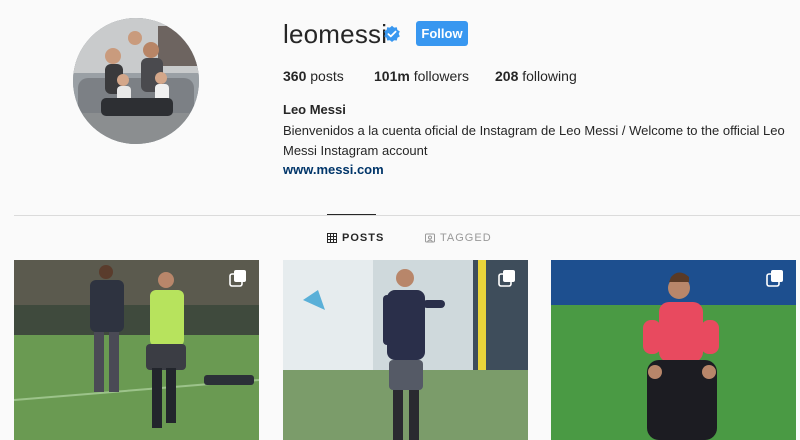  What do you see at coordinates (430, 238) in the screenshot?
I see `tag-icon` at bounding box center [430, 238].